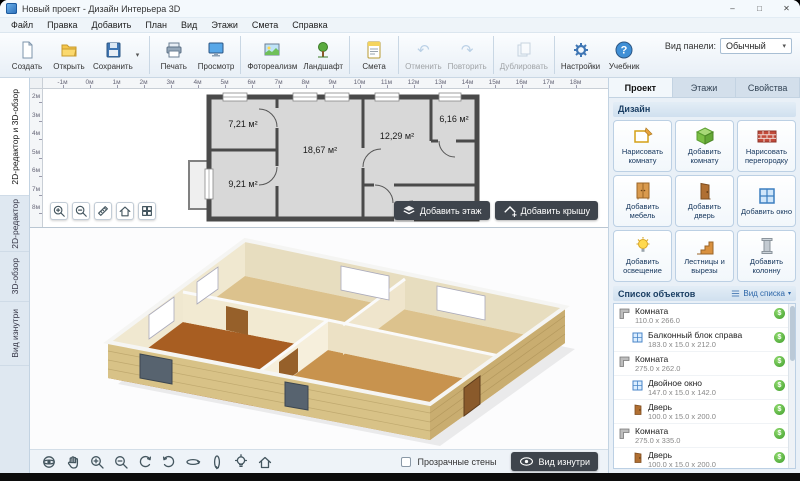 The height and width of the screenshot is (481, 800). I want to click on view-panel-select: Обычный ▾, so click(756, 46).